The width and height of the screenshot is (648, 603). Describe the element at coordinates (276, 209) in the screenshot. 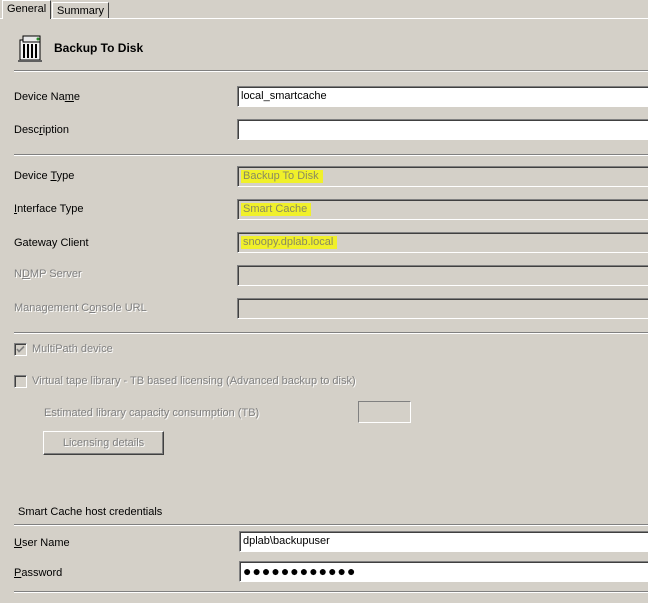

I see `interface-type-value: Smart Cache` at that location.